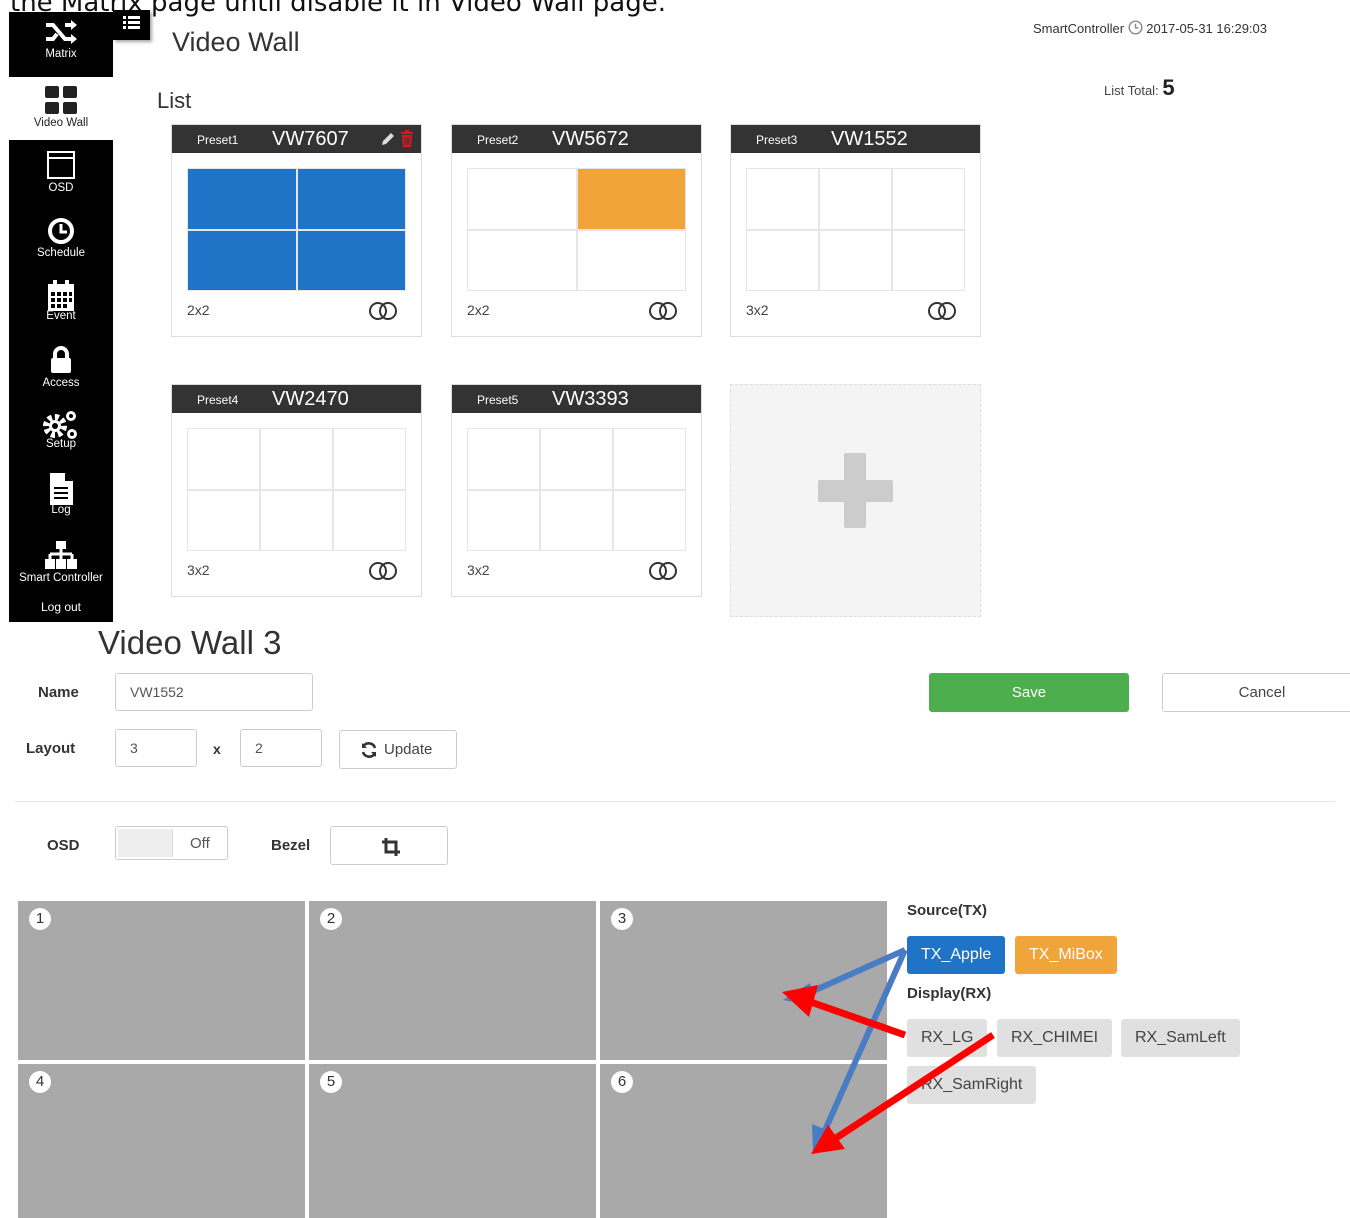 This screenshot has height=1218, width=1350. What do you see at coordinates (956, 955) in the screenshot?
I see `source-tx-apple: TX_Apple` at bounding box center [956, 955].